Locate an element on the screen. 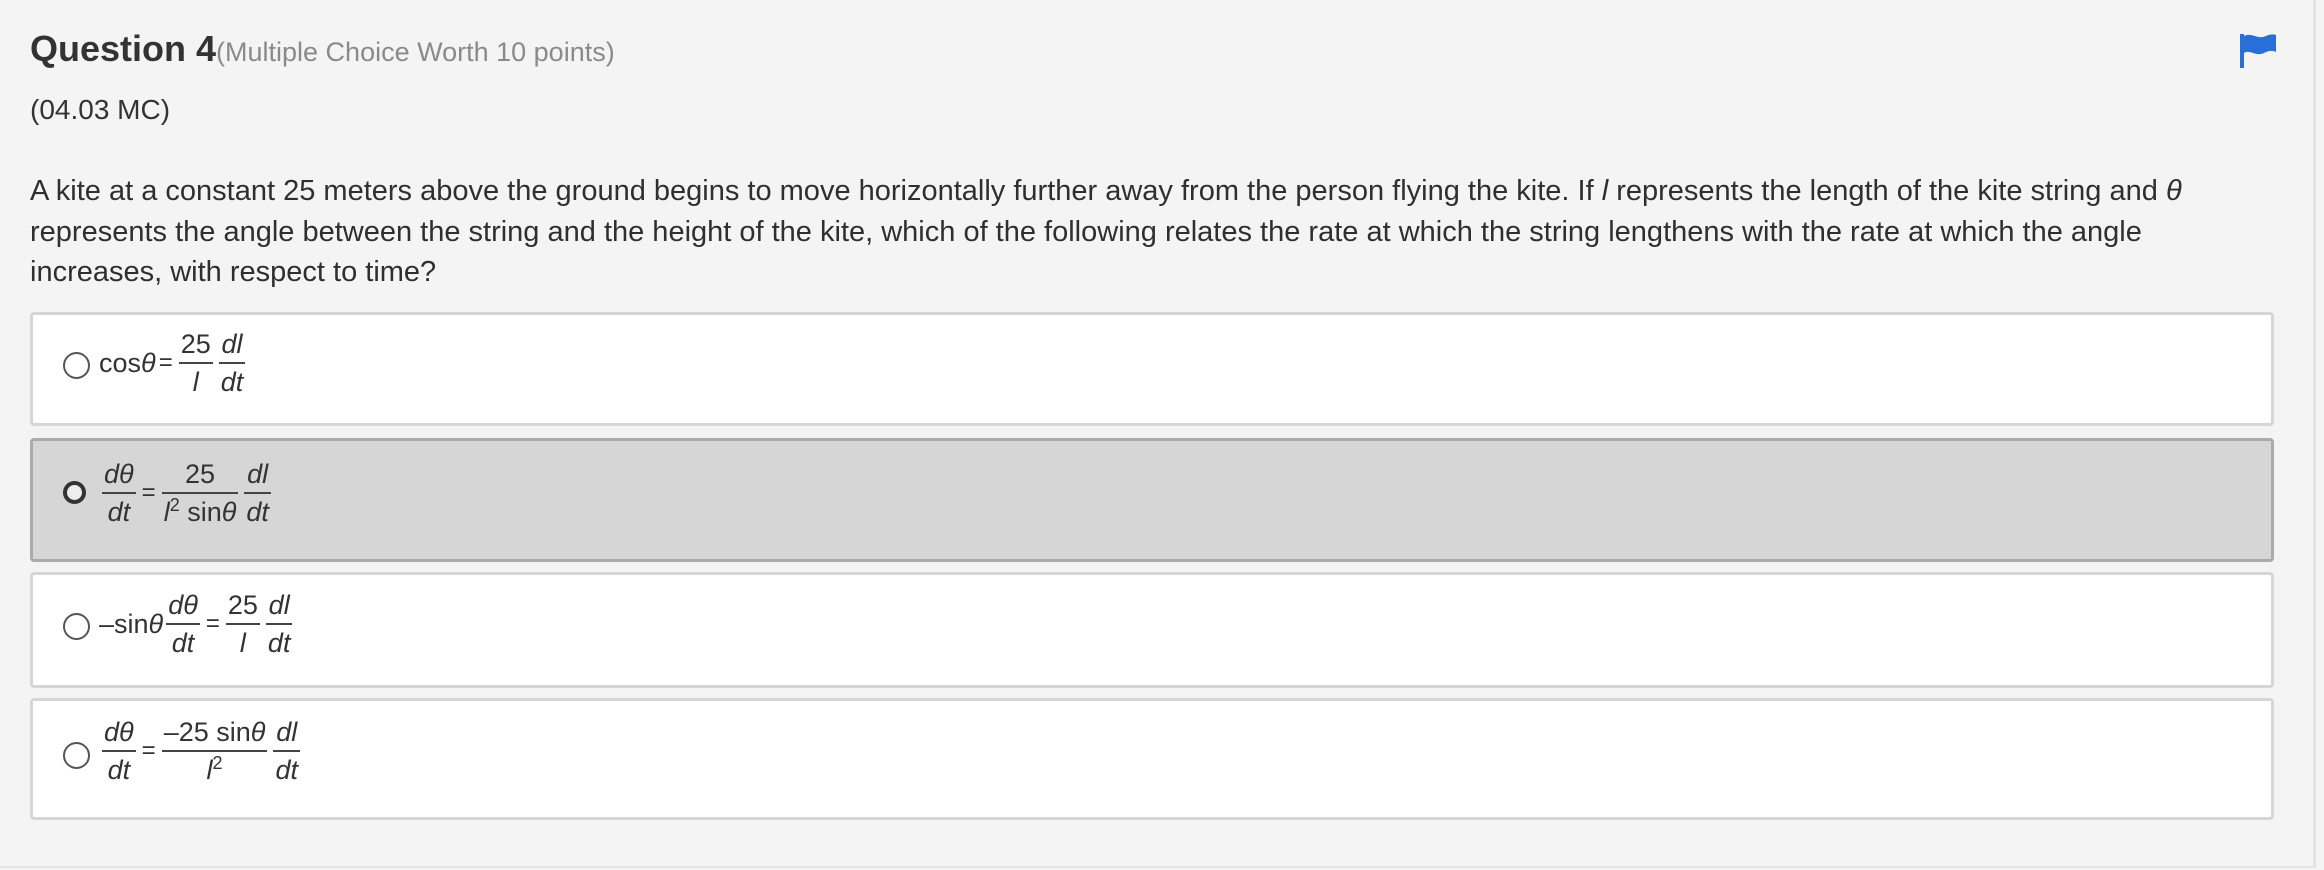  fraction: 25 l2 sinθ is located at coordinates (200, 493).